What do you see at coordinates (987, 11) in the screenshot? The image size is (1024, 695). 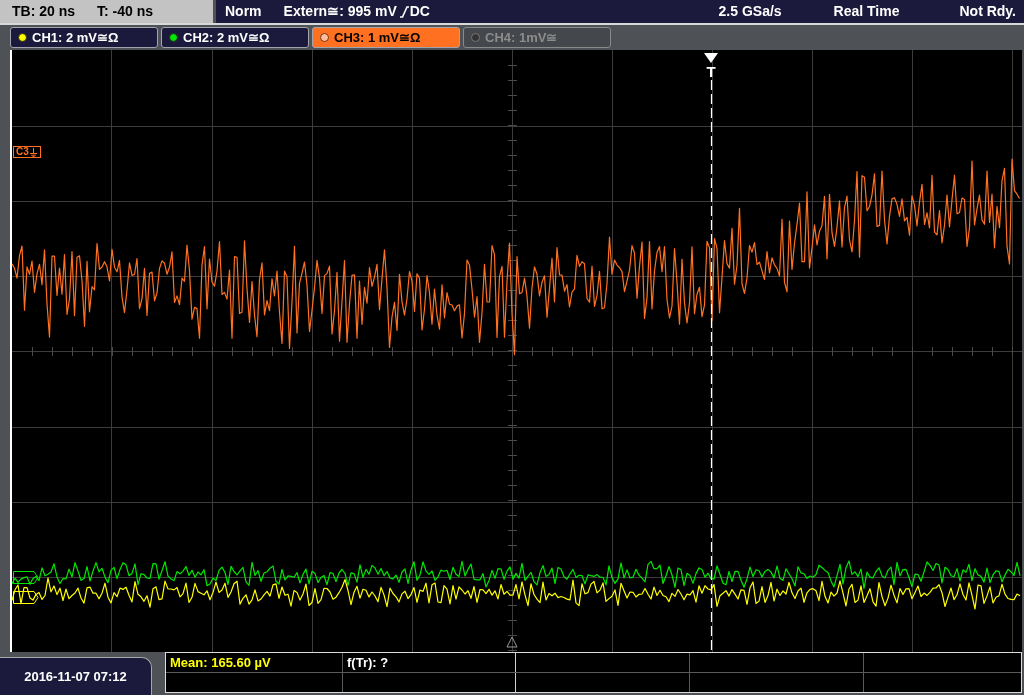 I see `status-label: Not Rdy.` at bounding box center [987, 11].